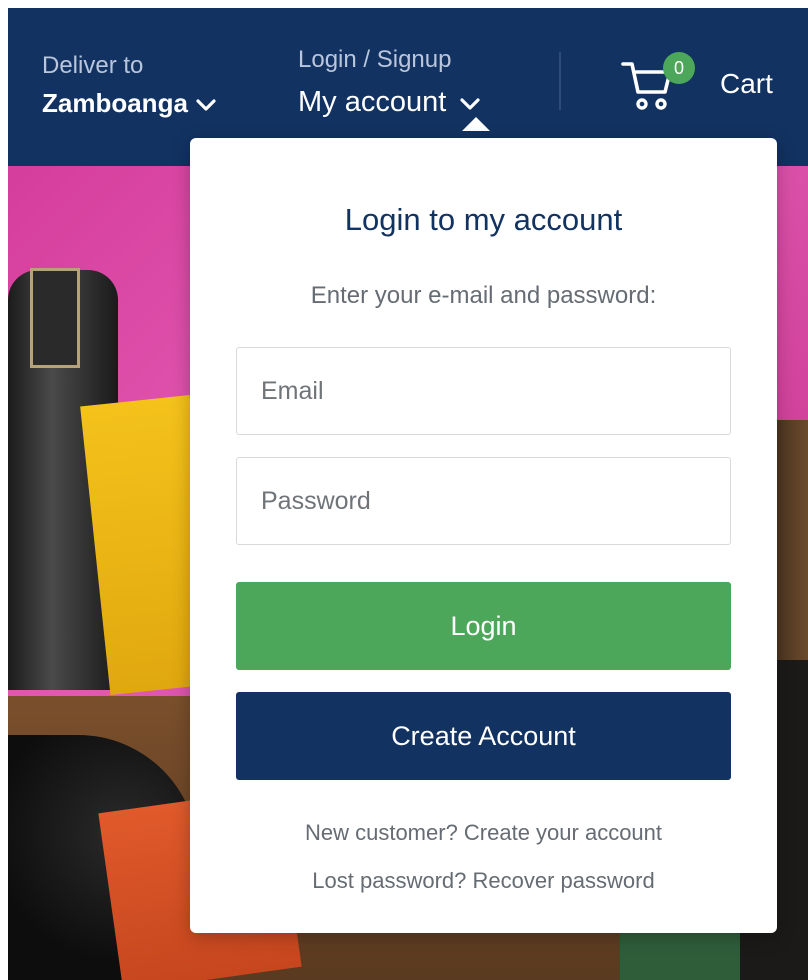 This screenshot has height=980, width=808. I want to click on email-field, so click(483, 391).